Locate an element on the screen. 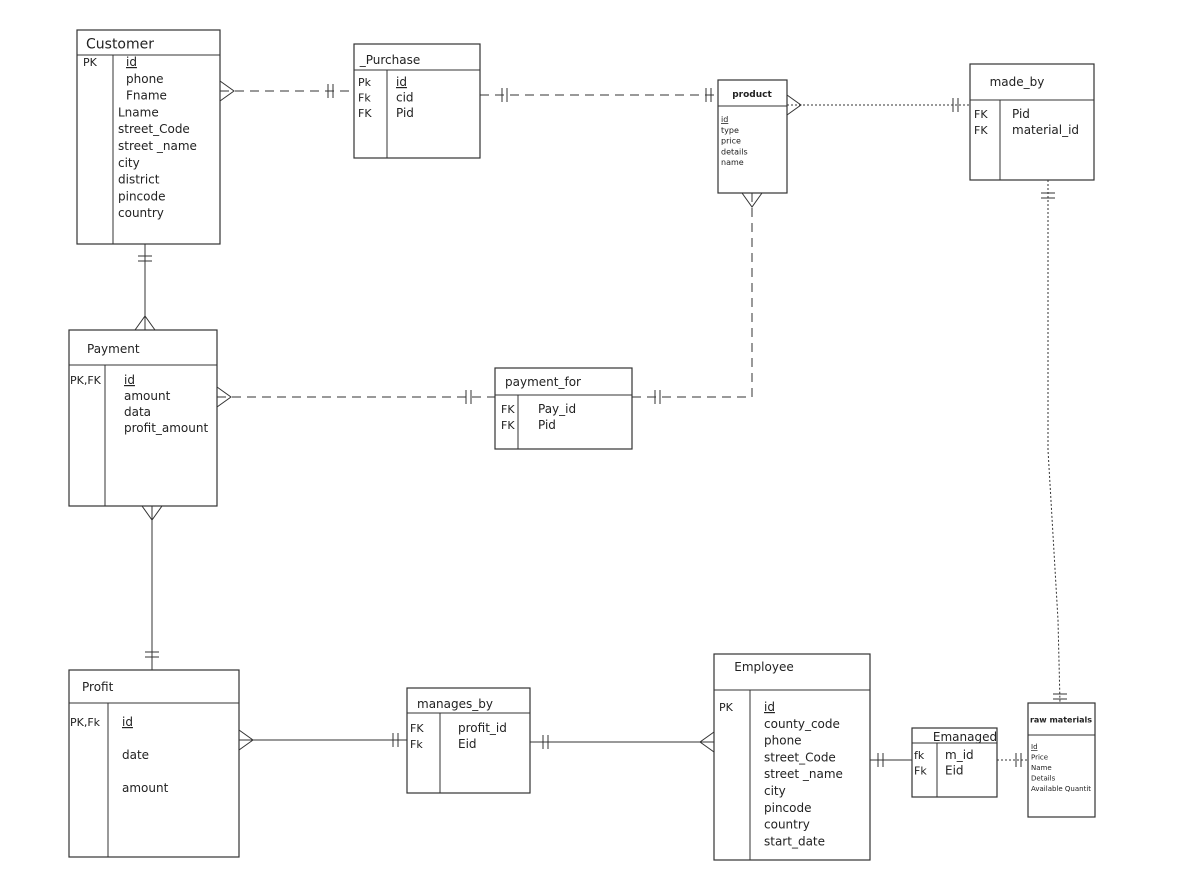 The image size is (1200, 884). many-cardinality-icon is located at coordinates (794, 105).